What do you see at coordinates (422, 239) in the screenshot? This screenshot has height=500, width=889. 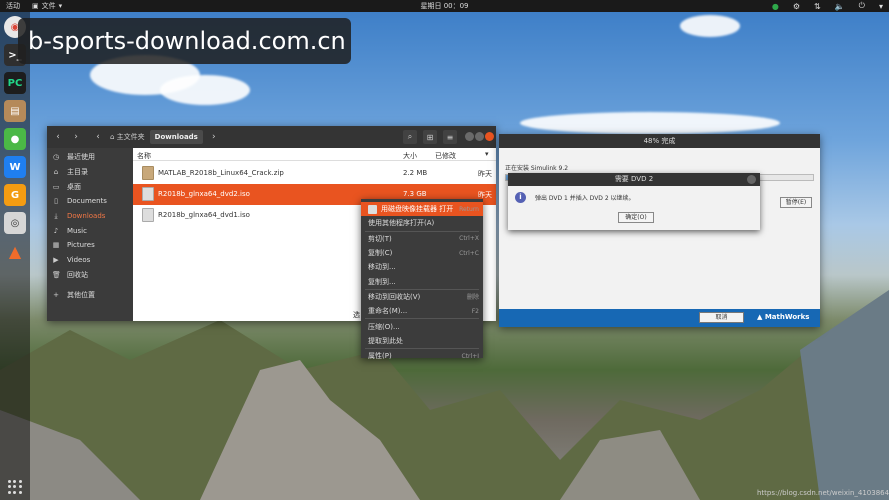 I see `context-menu-item: 剪切(T) Ctrl+X` at bounding box center [422, 239].